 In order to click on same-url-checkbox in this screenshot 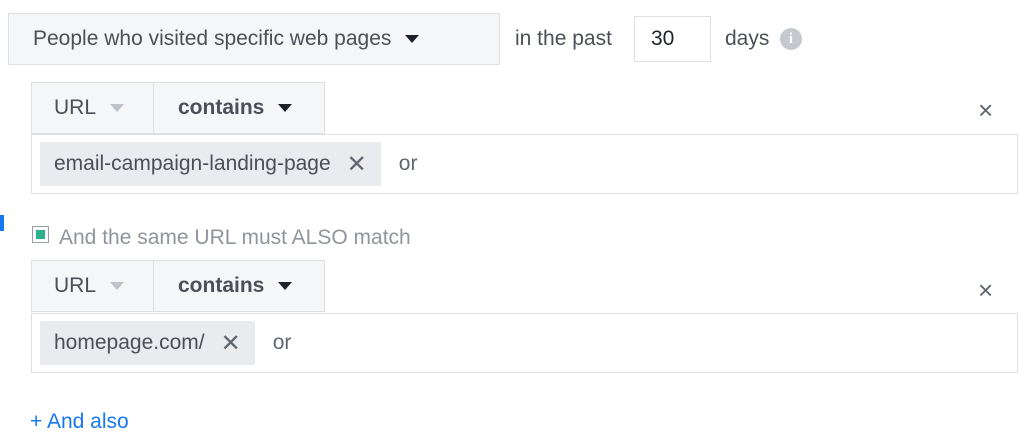, I will do `click(40, 234)`.